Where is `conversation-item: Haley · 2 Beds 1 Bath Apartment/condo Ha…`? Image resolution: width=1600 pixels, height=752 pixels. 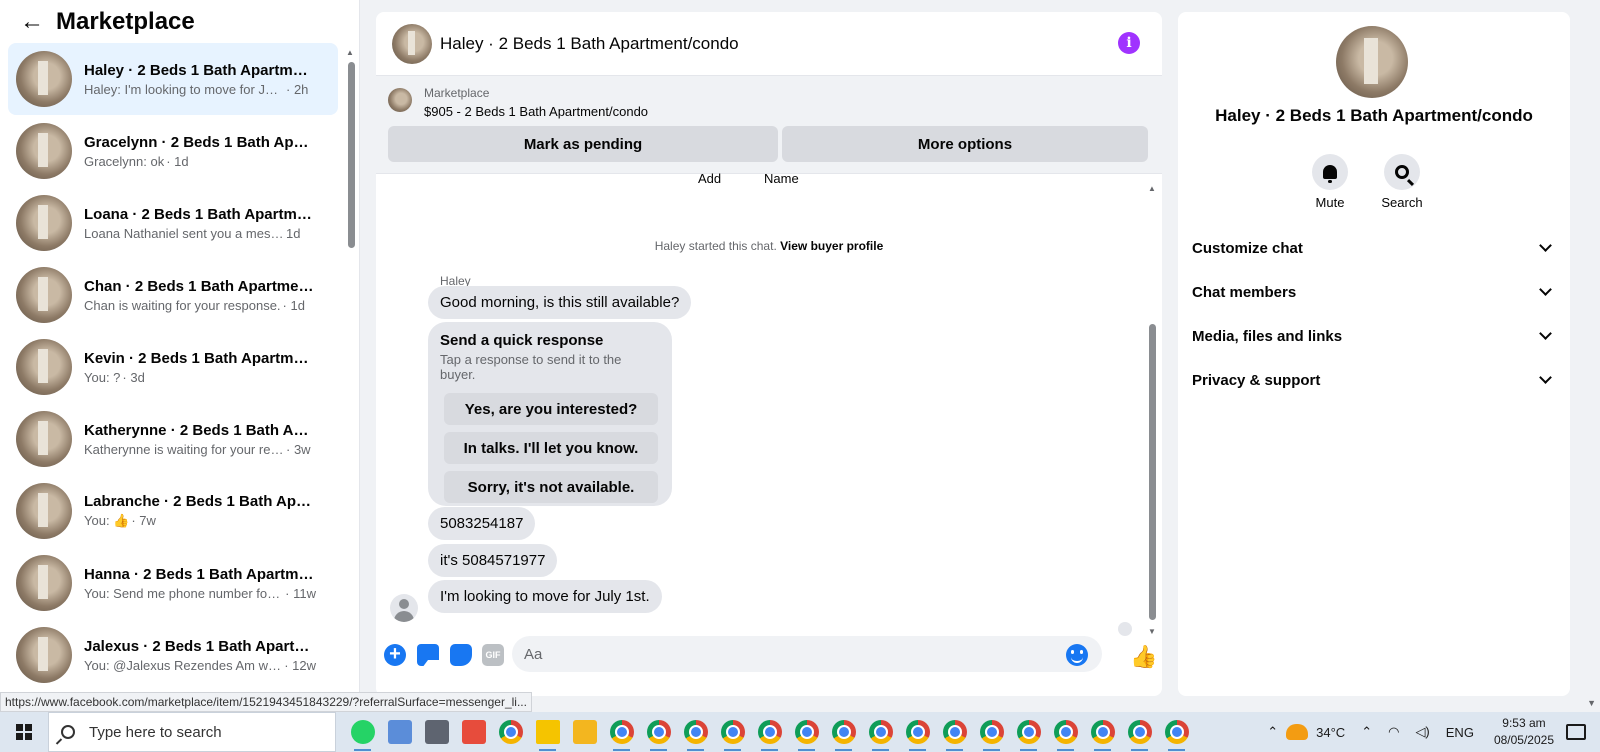
conversation-item: Haley · 2 Beds 1 Bath Apartment/condo Ha… is located at coordinates (173, 79).